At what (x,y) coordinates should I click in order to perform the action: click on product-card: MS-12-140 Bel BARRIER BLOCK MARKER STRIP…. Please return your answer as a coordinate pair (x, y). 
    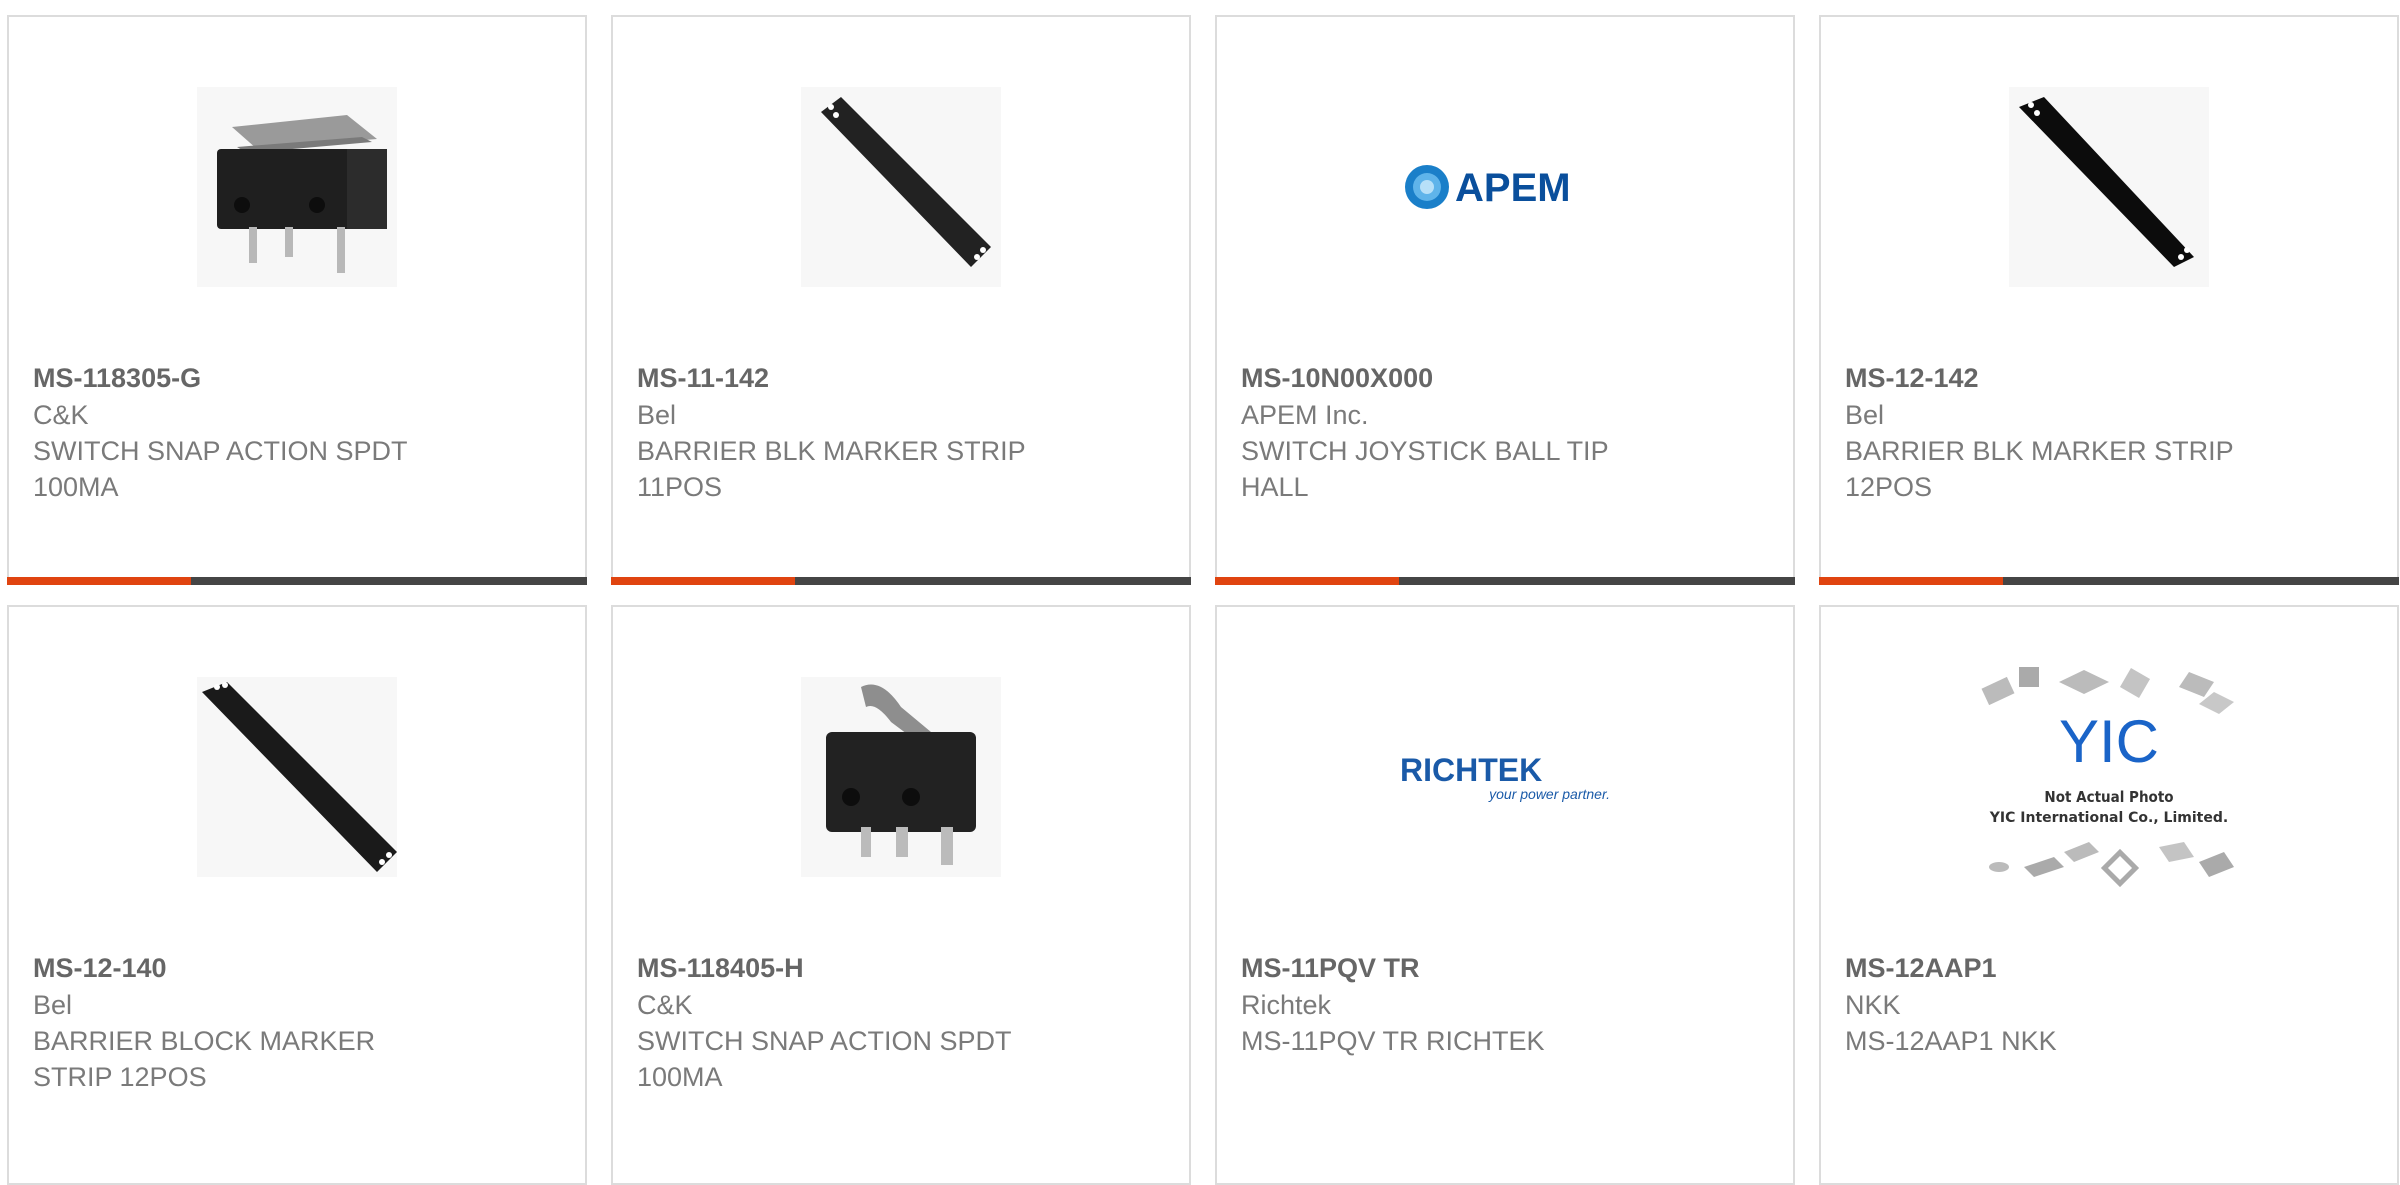
    Looking at the image, I should click on (297, 895).